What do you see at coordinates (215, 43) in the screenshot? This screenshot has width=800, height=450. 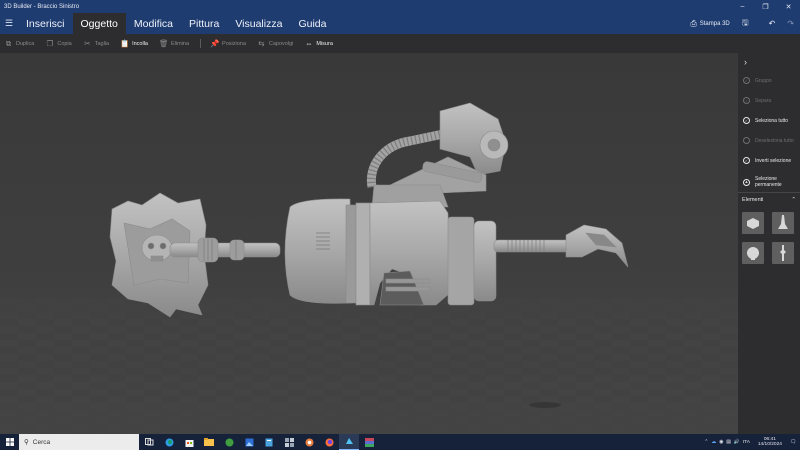 I see `pin-icon: 📌` at bounding box center [215, 43].